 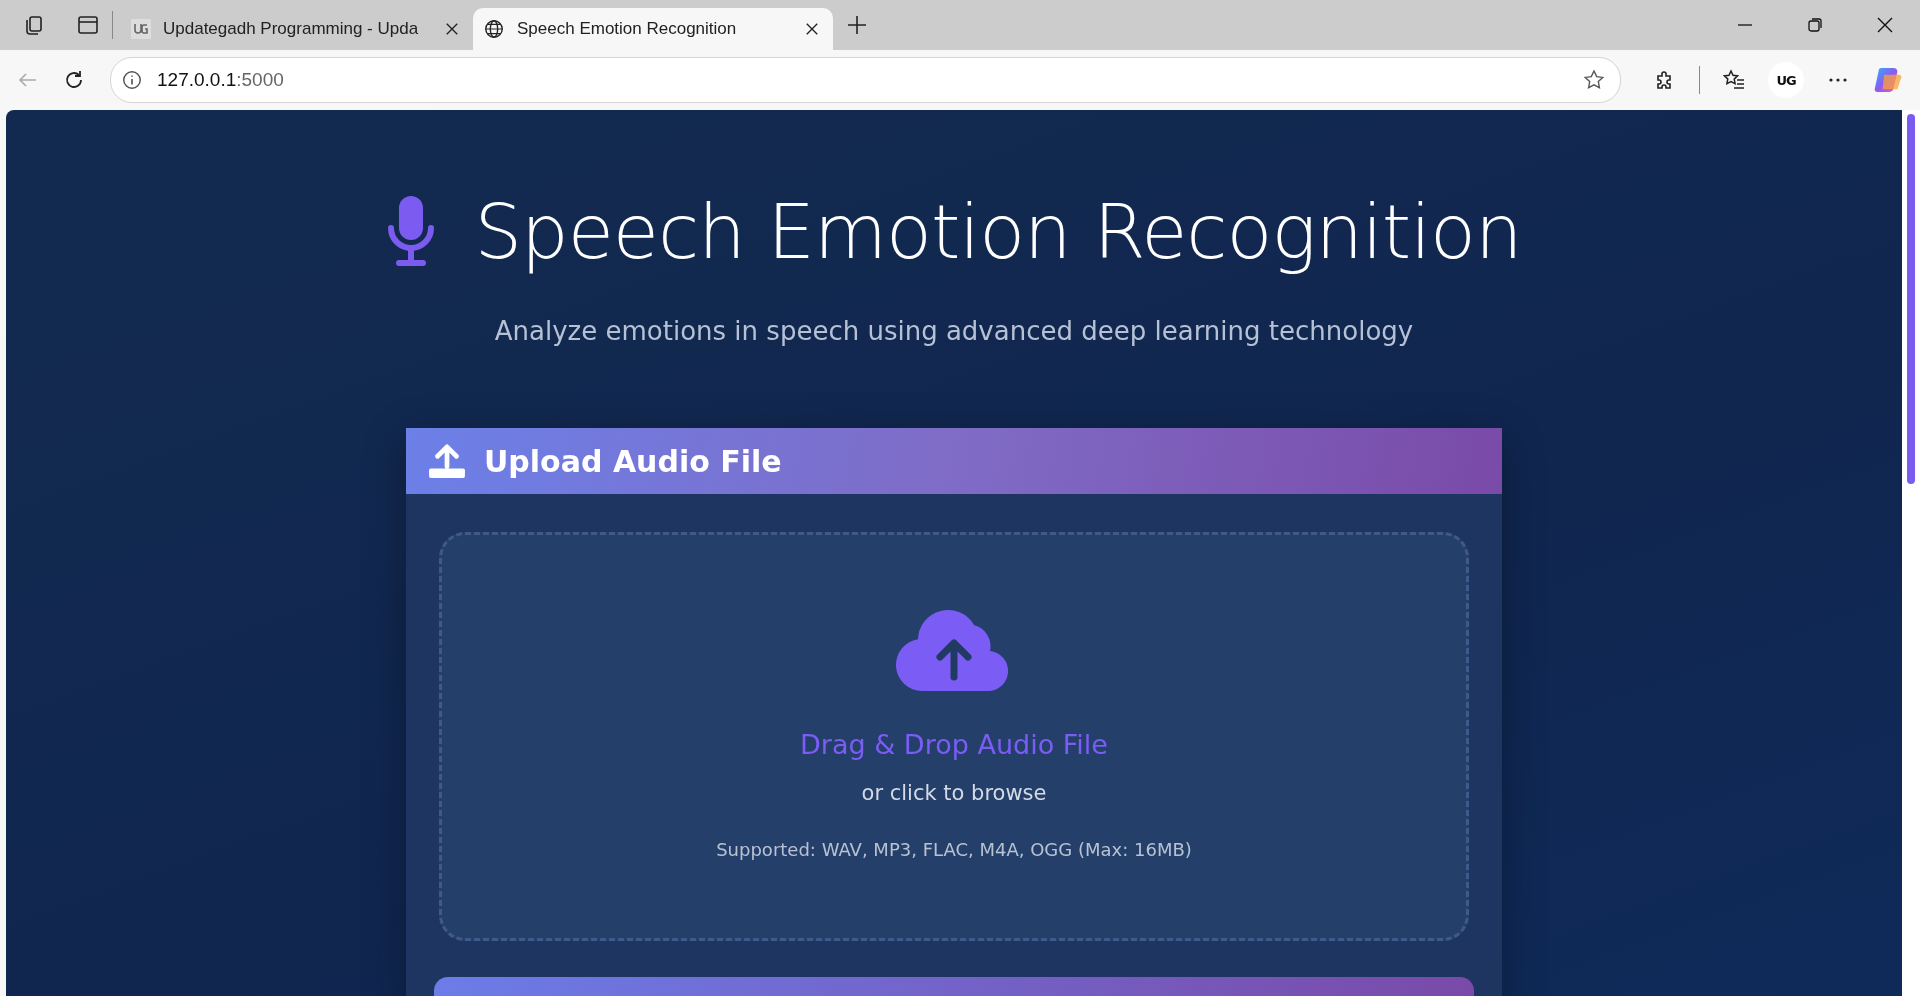 What do you see at coordinates (1911, 553) in the screenshot?
I see `scrollbar` at bounding box center [1911, 553].